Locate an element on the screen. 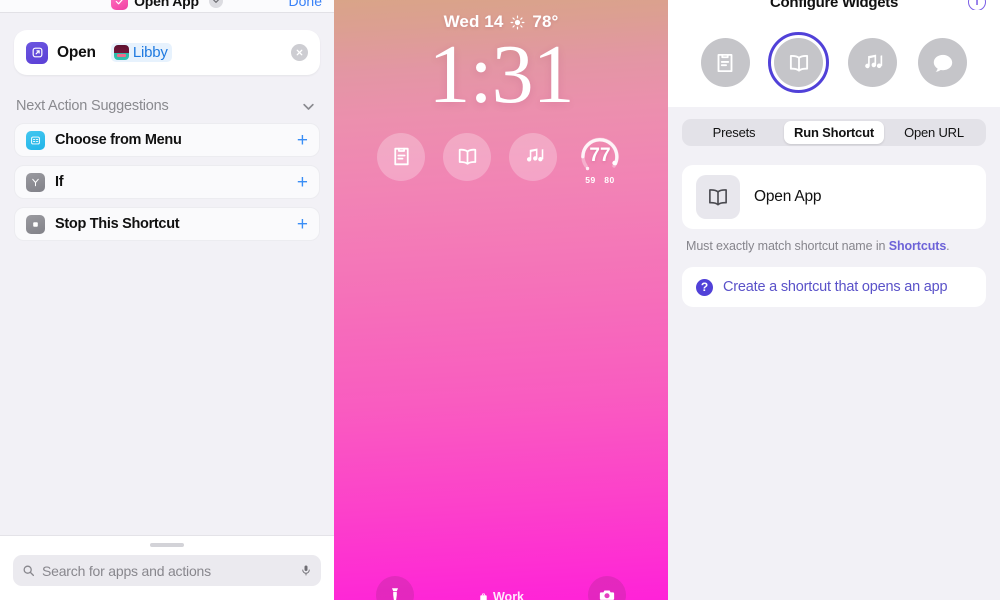 The image size is (1000, 600). clear-x-icon is located at coordinates (299, 52).